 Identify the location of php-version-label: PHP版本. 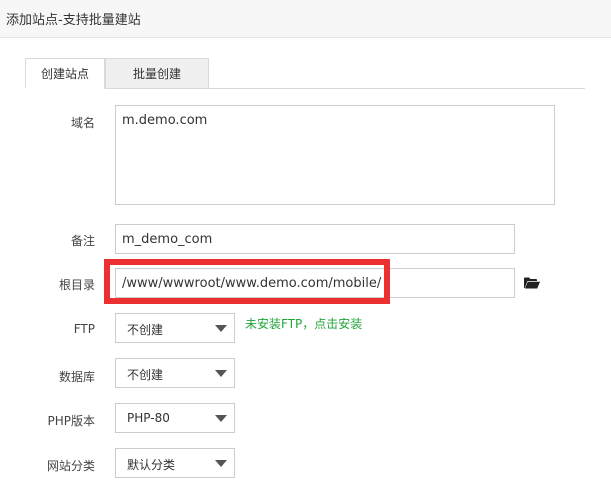
(71, 421).